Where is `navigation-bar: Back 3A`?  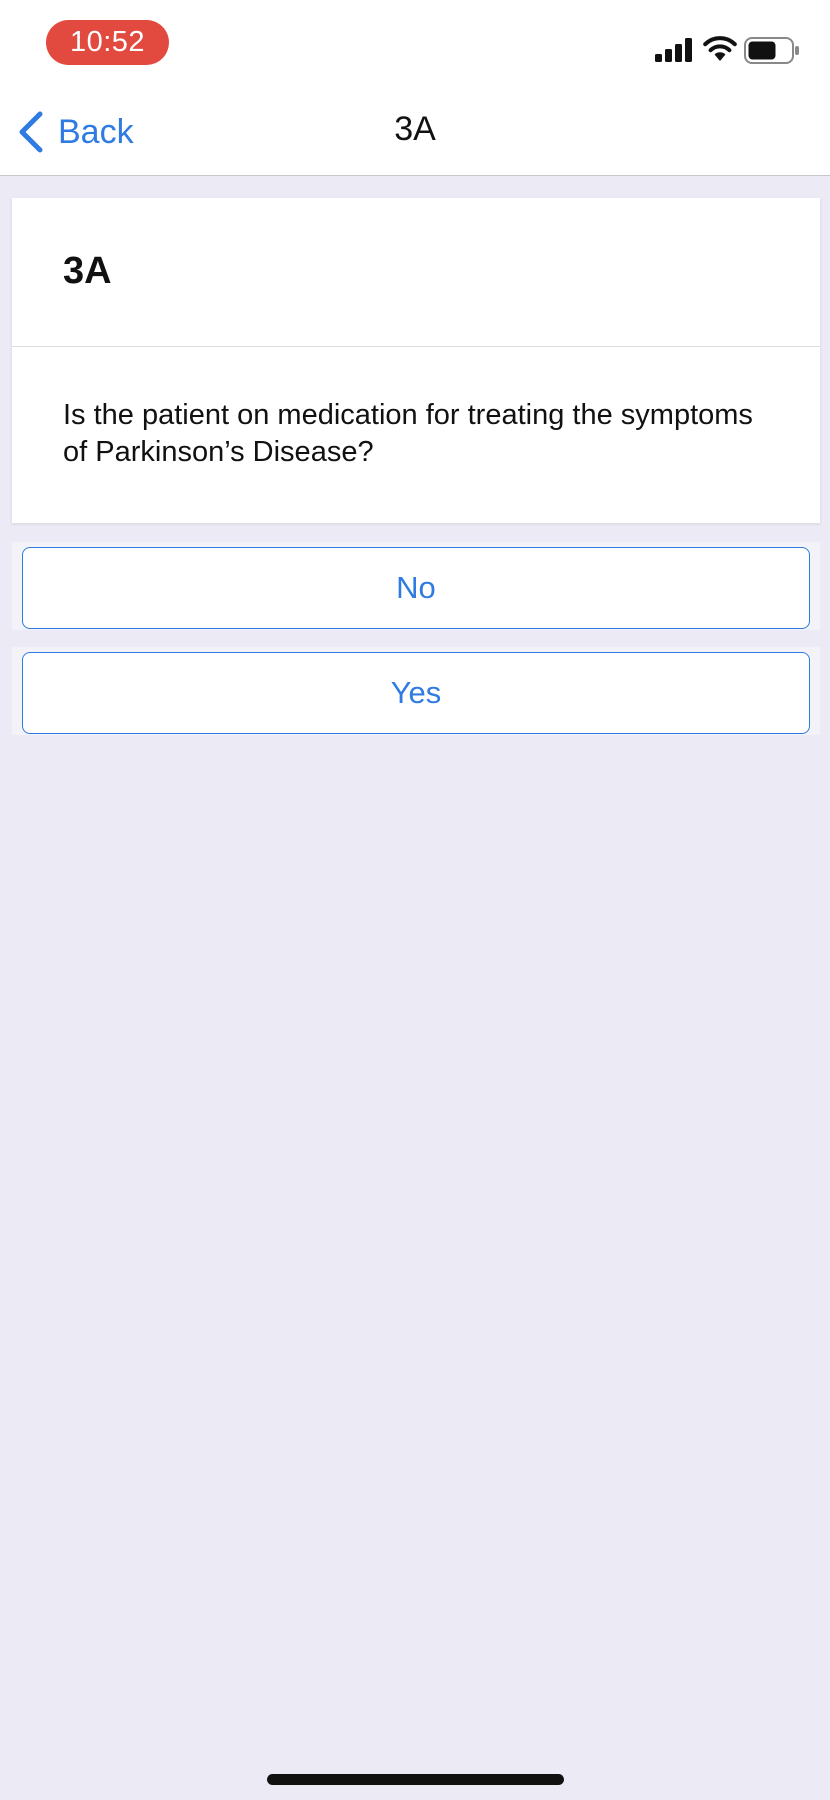
navigation-bar: Back 3A is located at coordinates (415, 132).